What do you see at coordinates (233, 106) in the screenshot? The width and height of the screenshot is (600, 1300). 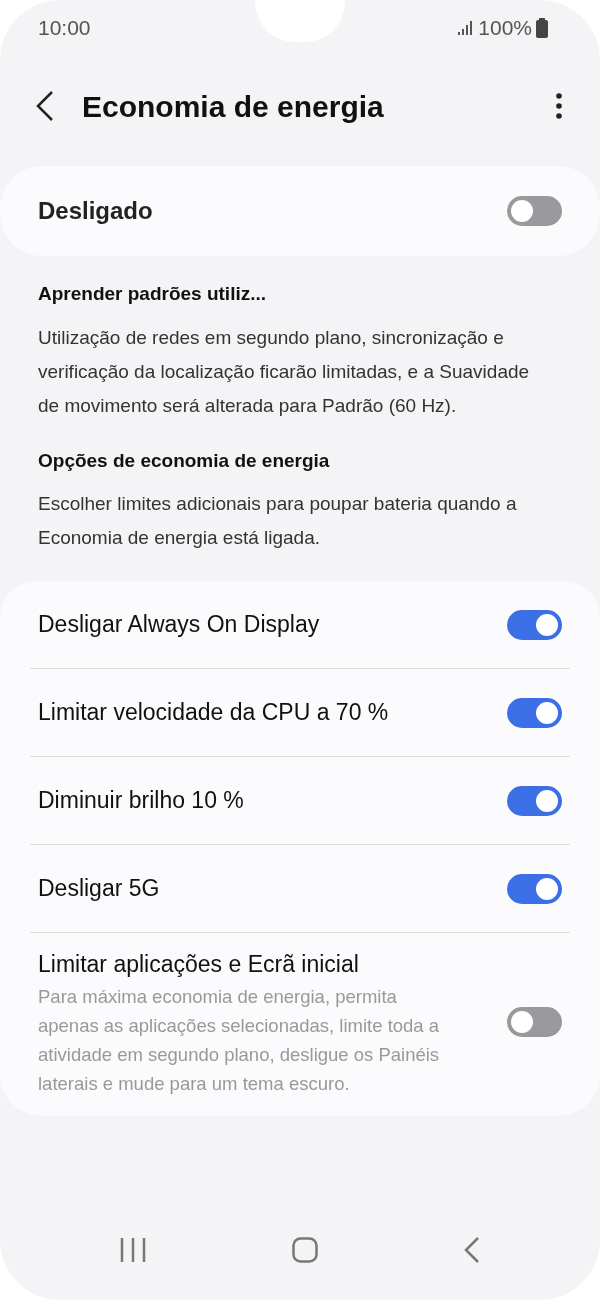 I see `page-title: Economia de energia` at bounding box center [233, 106].